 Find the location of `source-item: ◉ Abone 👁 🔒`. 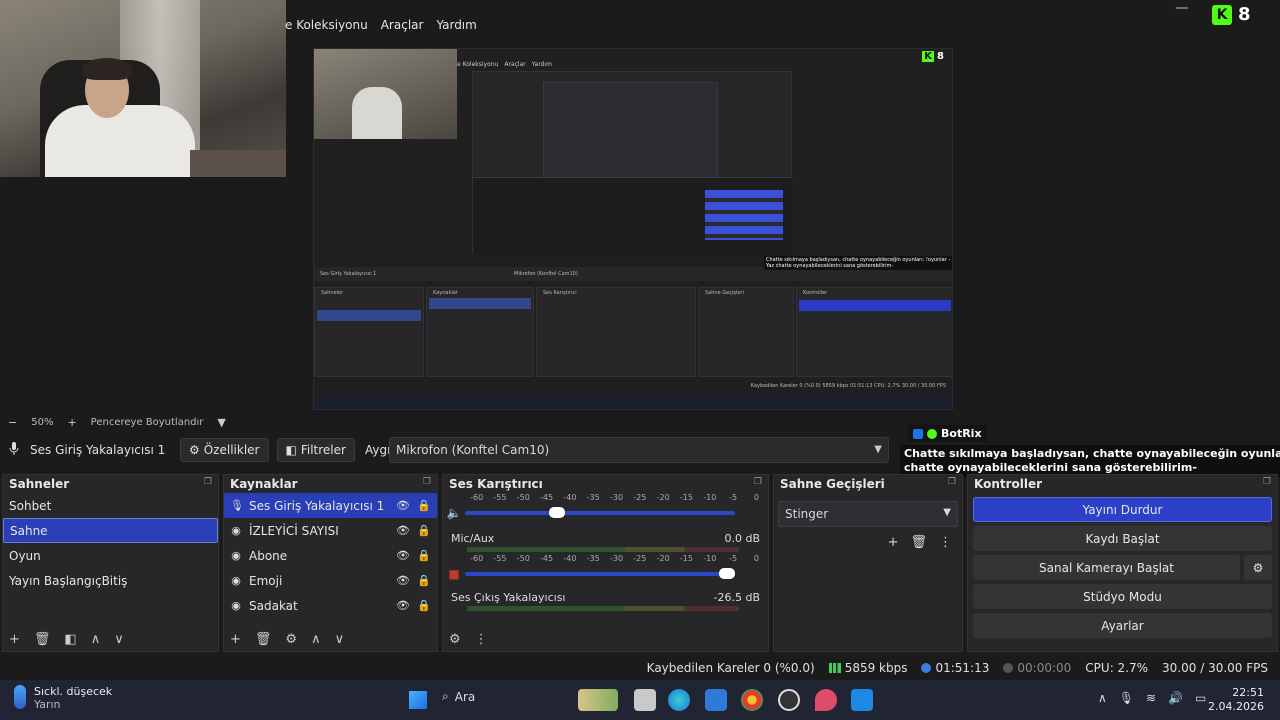

source-item: ◉ Abone 👁 🔒 is located at coordinates (330, 555).